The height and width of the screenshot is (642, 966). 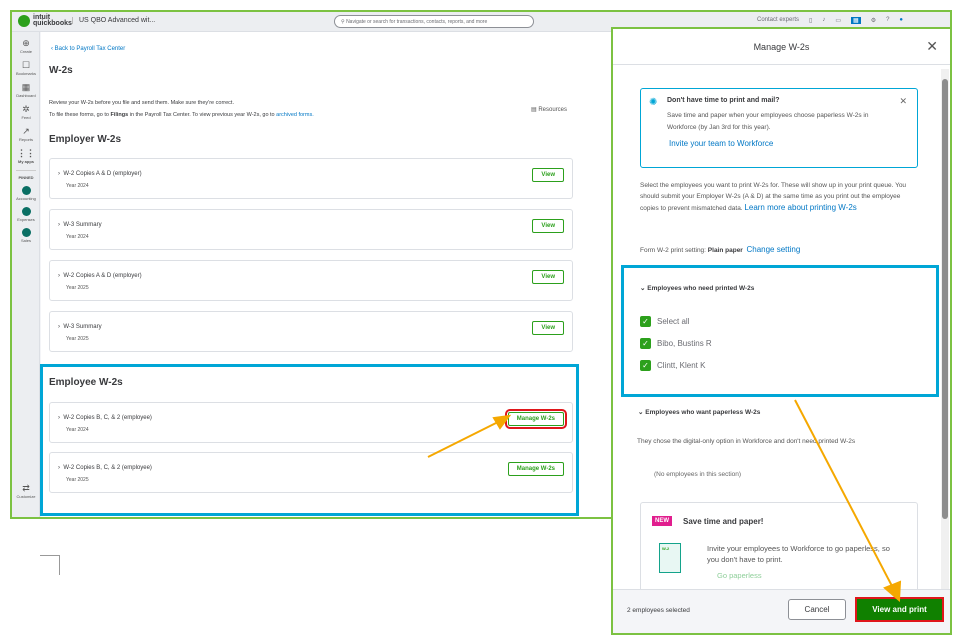 I want to click on app-label: Sales, so click(x=25, y=240).